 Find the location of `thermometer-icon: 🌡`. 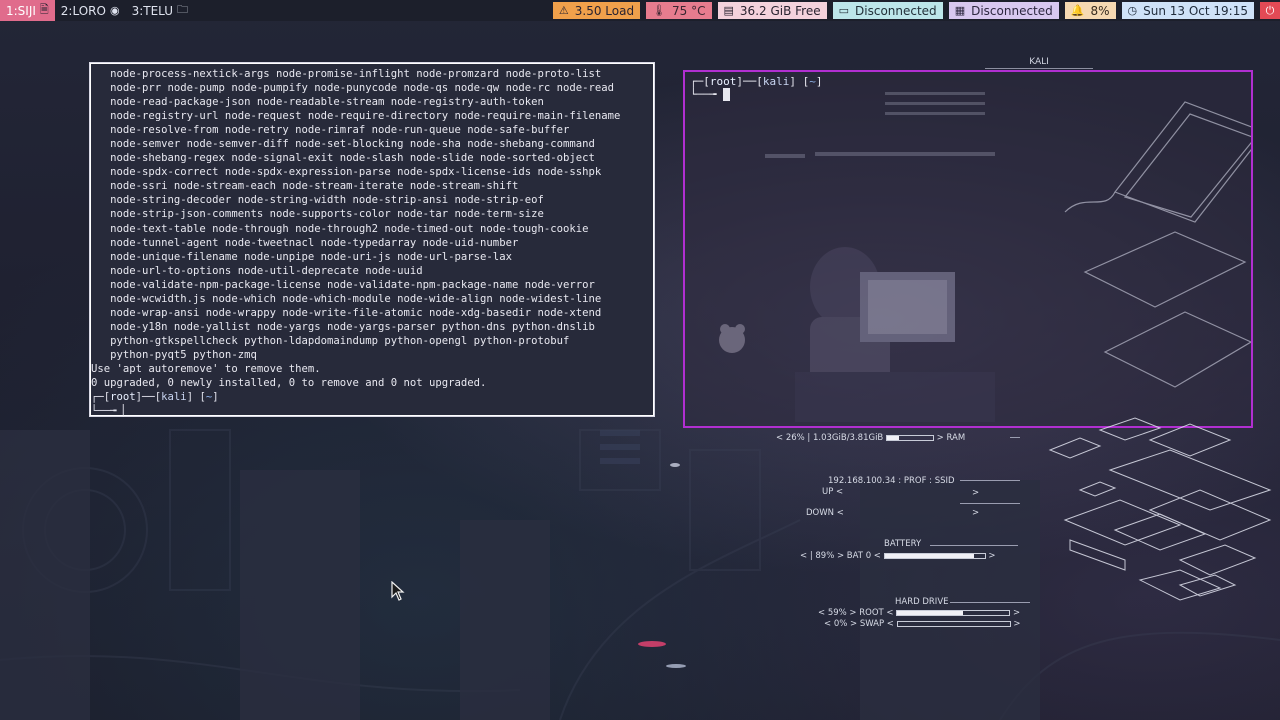

thermometer-icon: 🌡 is located at coordinates (659, 10).